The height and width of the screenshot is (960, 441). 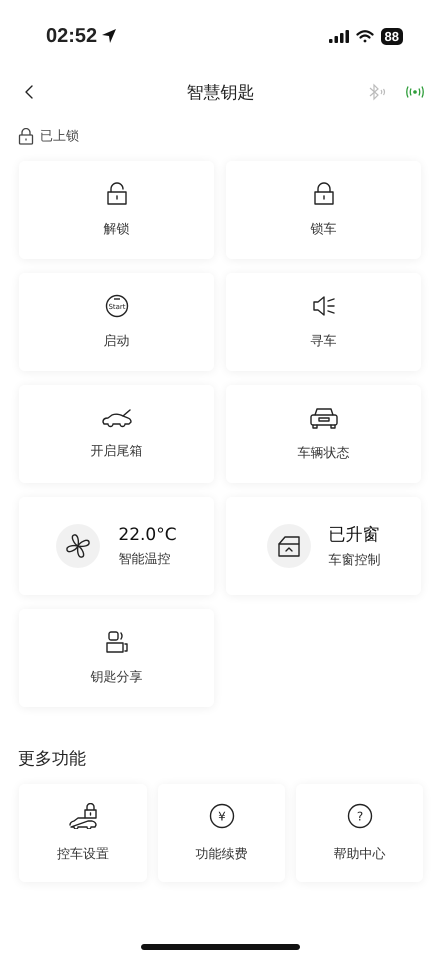 What do you see at coordinates (391, 36) in the screenshot?
I see `battery-level: 88` at bounding box center [391, 36].